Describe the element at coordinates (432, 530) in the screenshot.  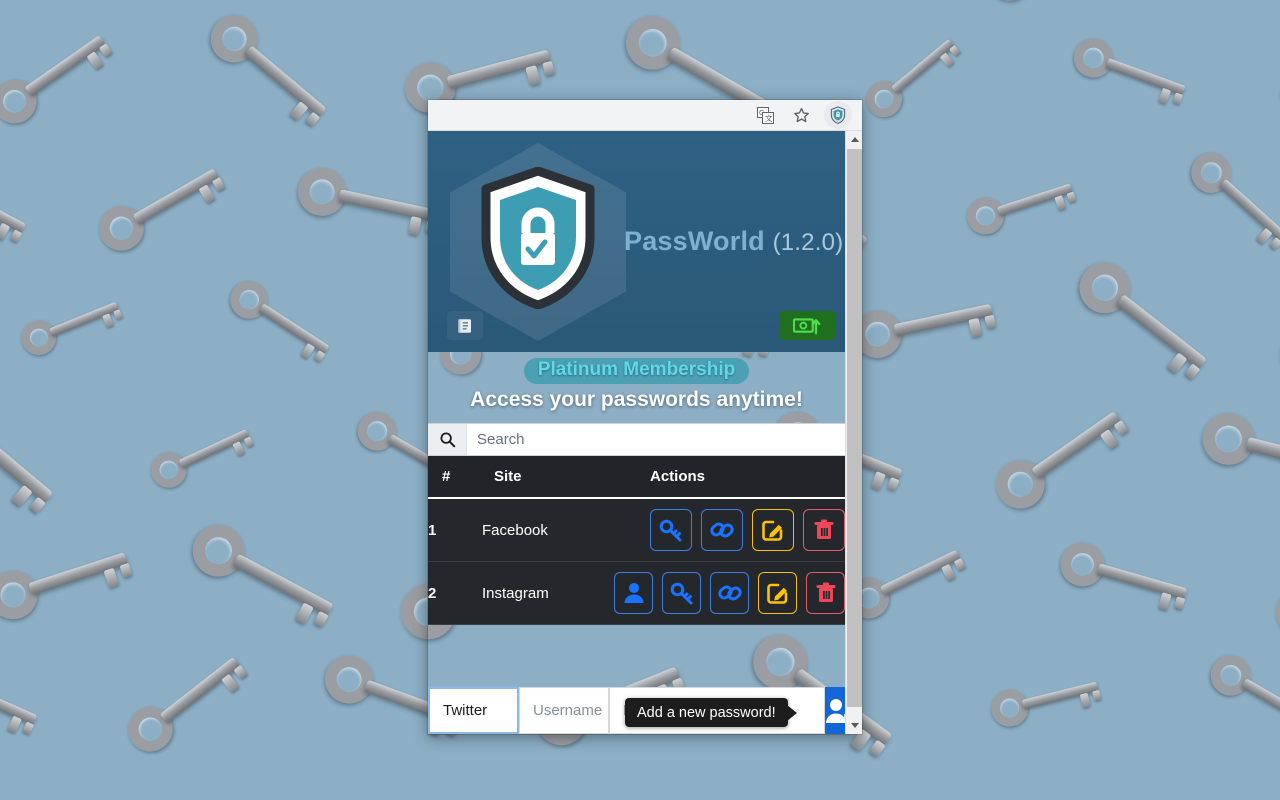
I see `row-number: 1` at that location.